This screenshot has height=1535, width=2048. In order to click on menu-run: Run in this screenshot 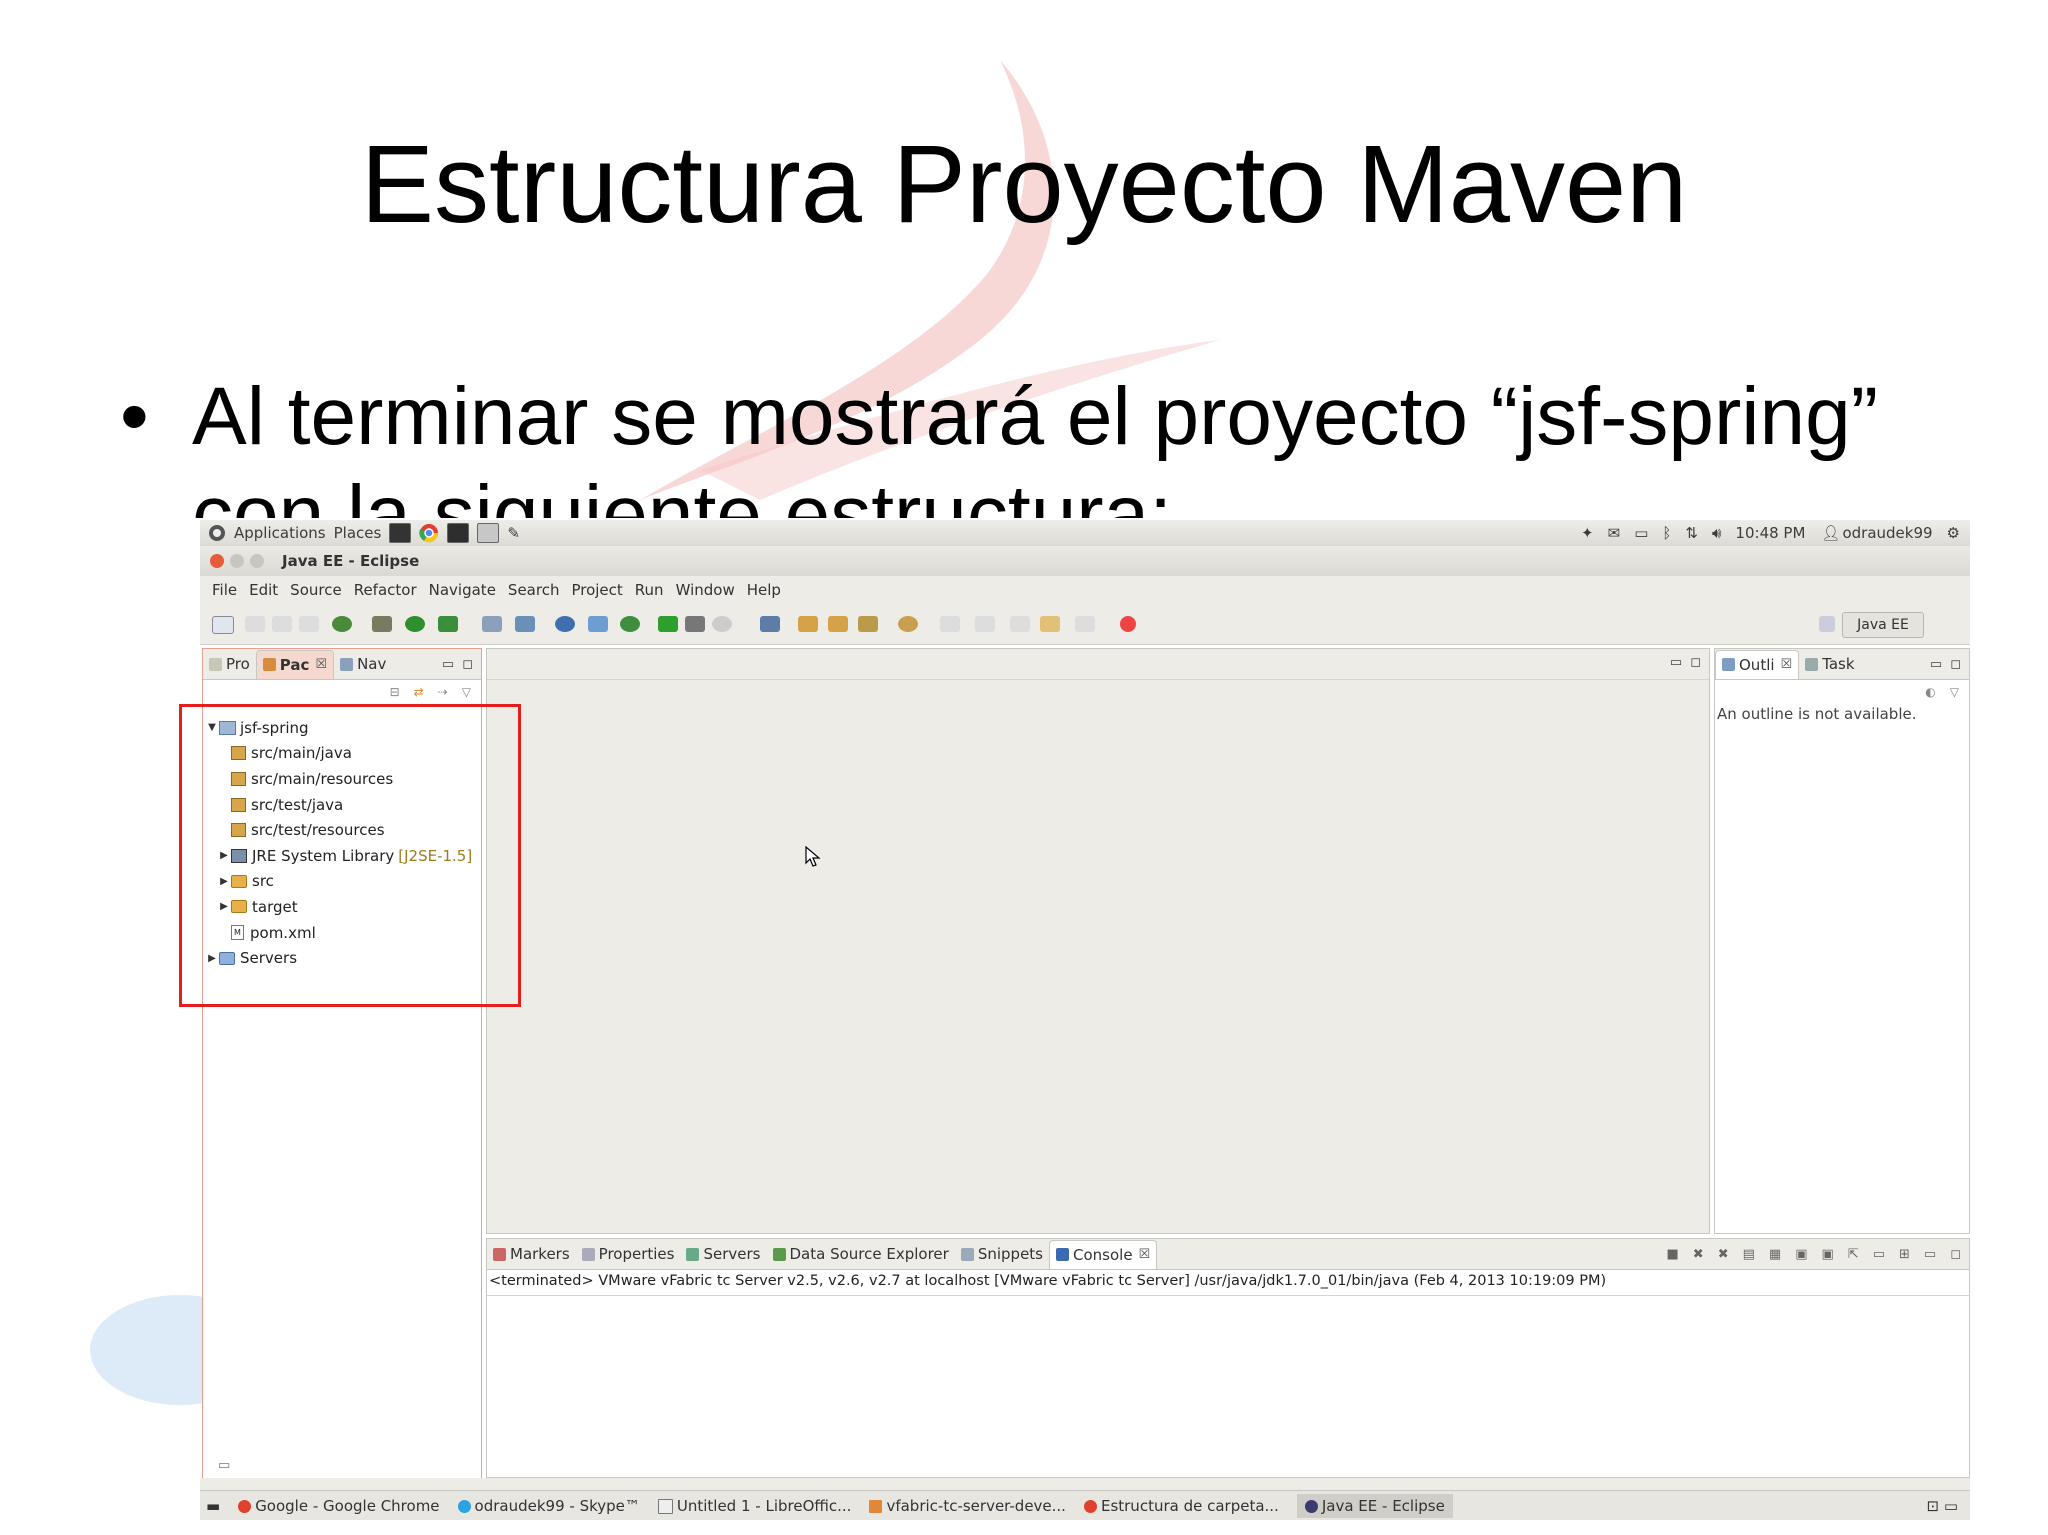, I will do `click(649, 590)`.